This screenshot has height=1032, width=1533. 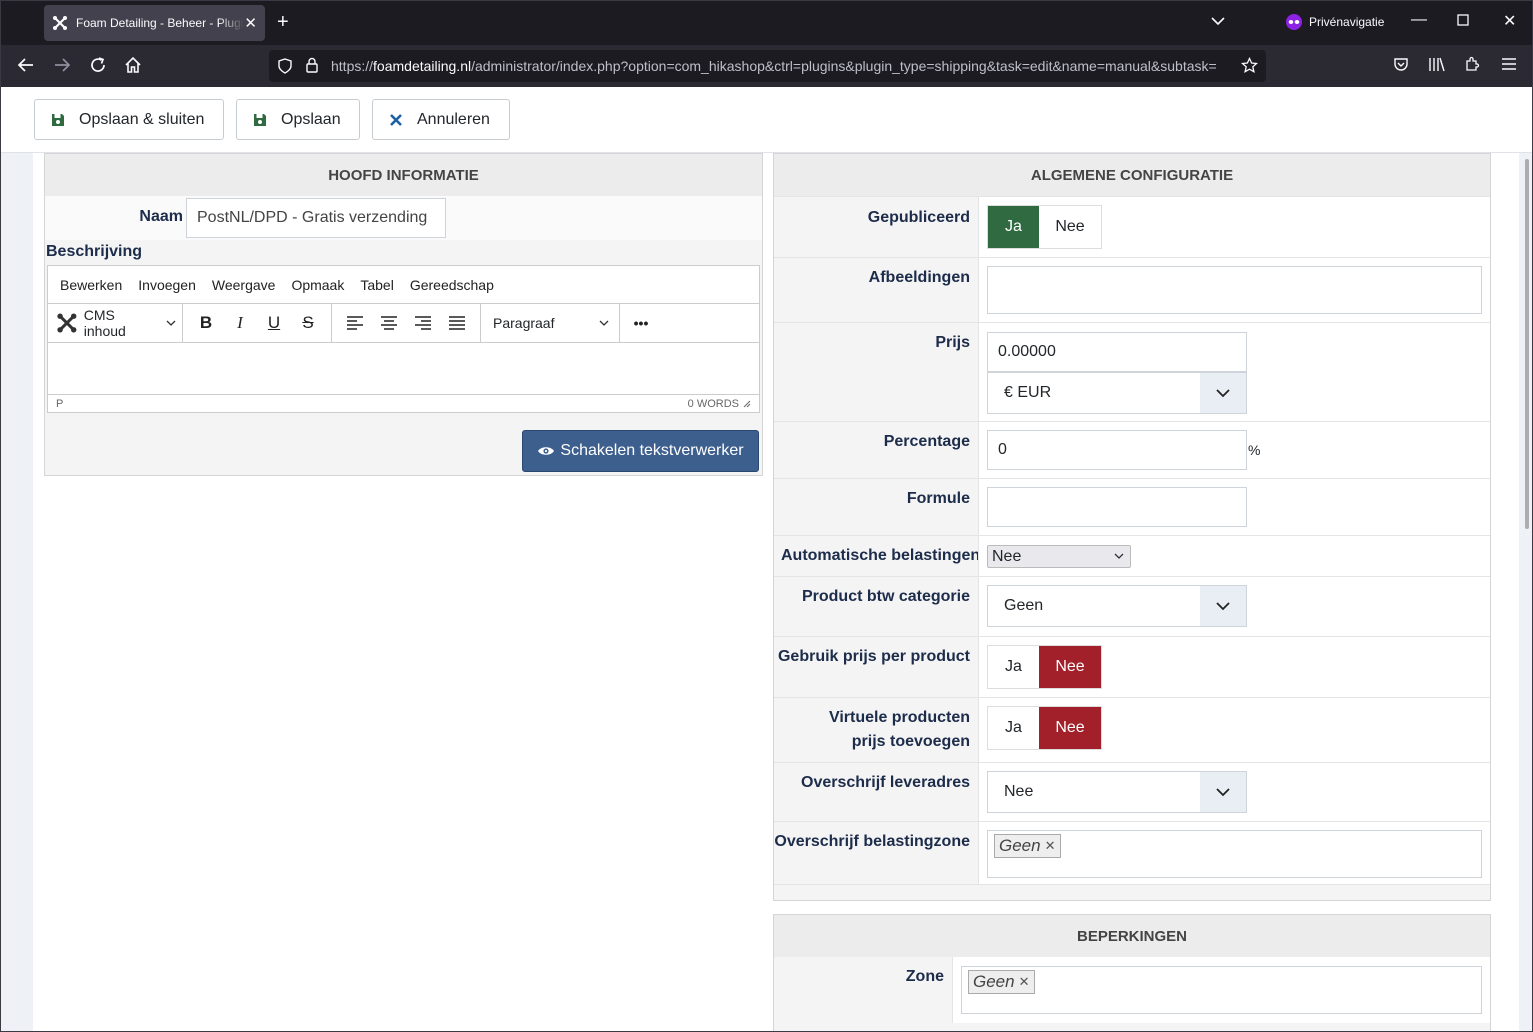 I want to click on virtual-products-label-line1: Virtuele producten, so click(x=899, y=717).